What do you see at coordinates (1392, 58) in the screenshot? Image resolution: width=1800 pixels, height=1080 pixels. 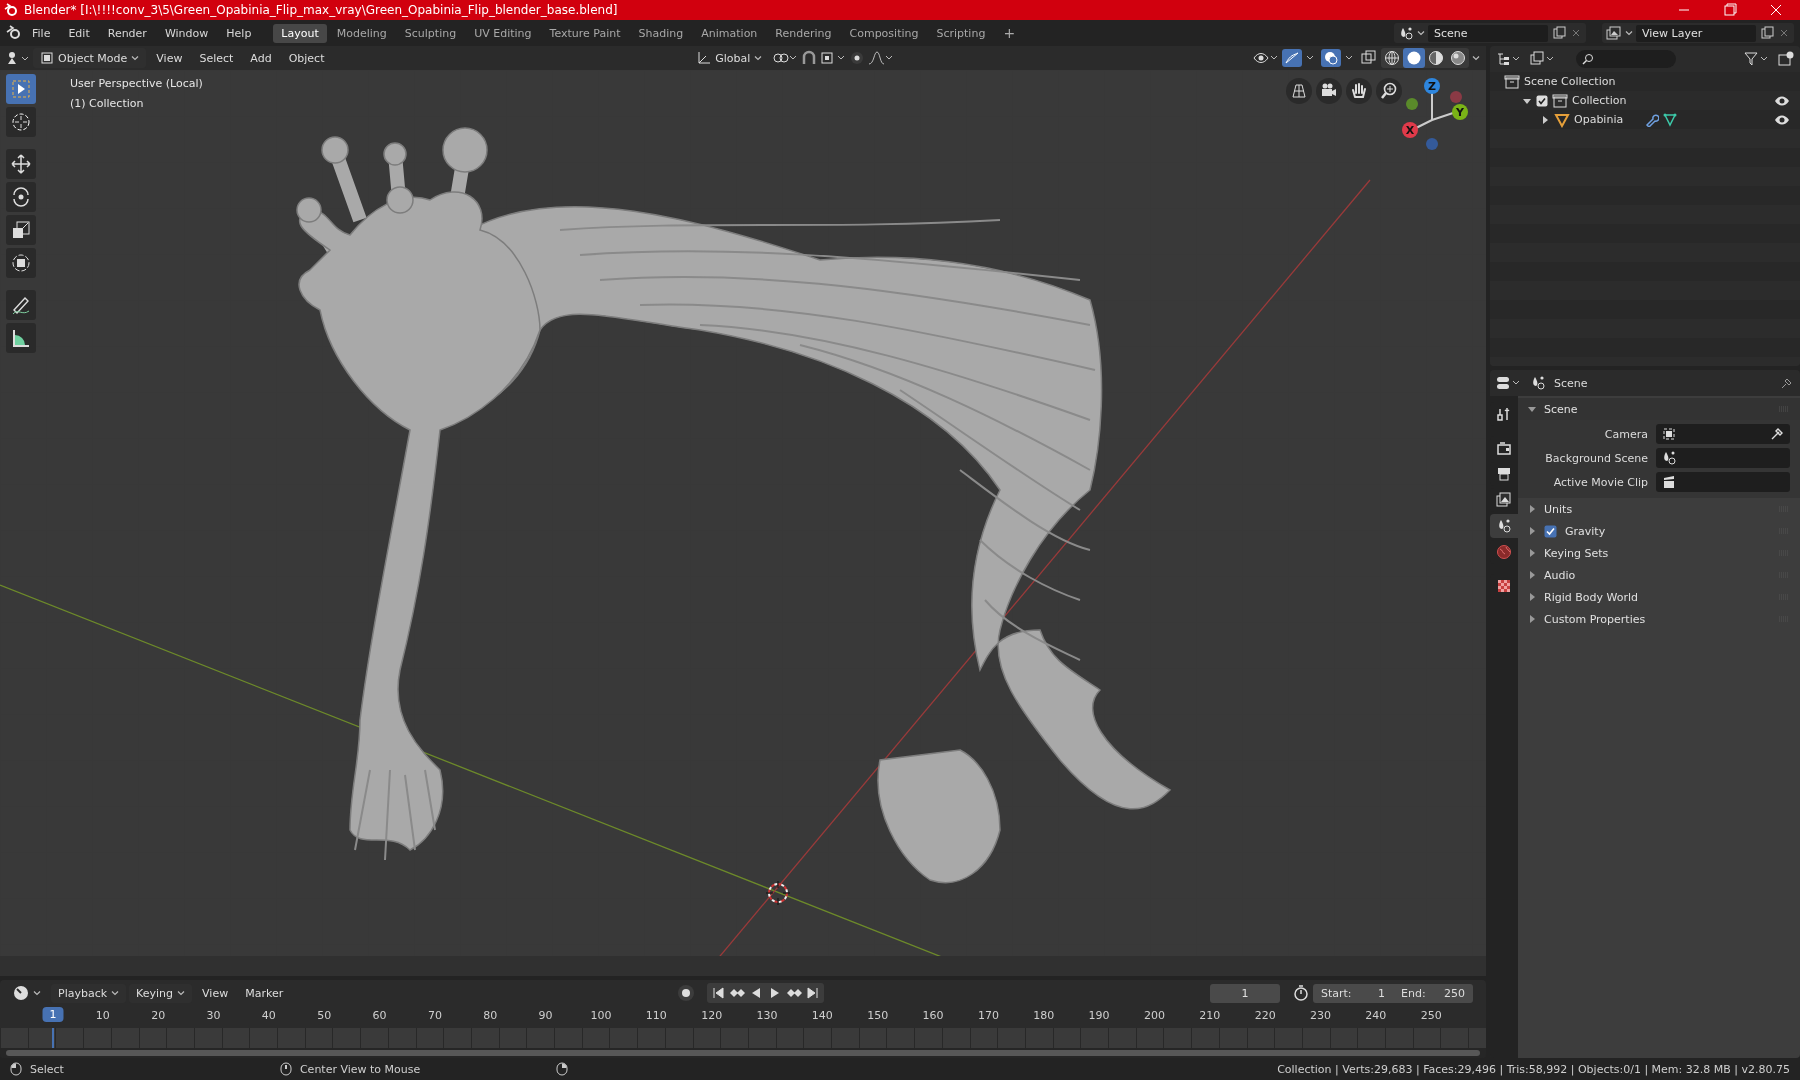 I see `wireframe-shading-icon` at bounding box center [1392, 58].